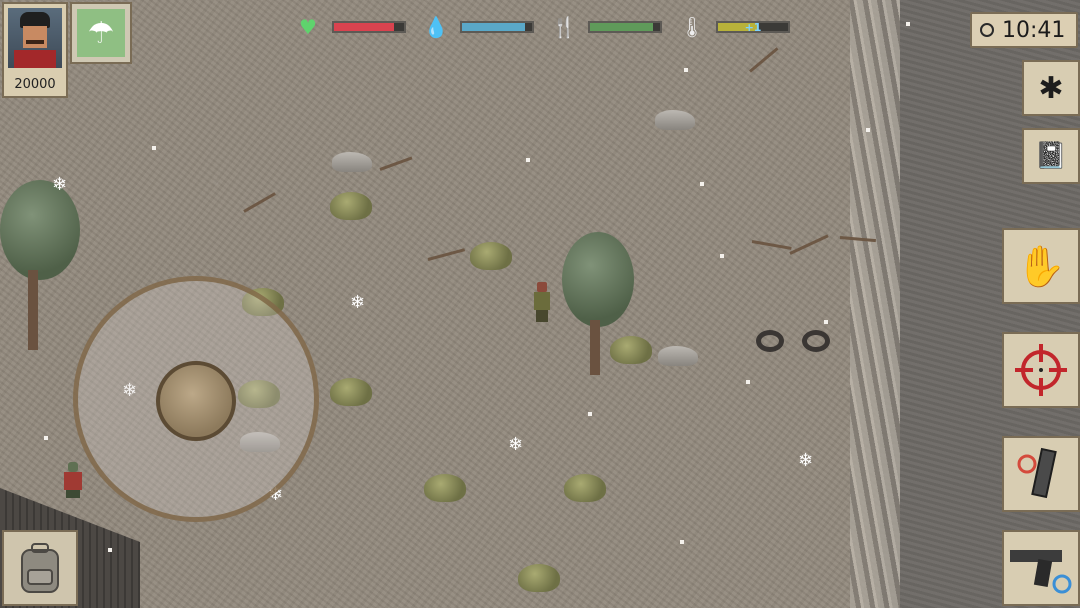 The width and height of the screenshot is (1080, 608). I want to click on crosshair-icon, so click(1041, 370).